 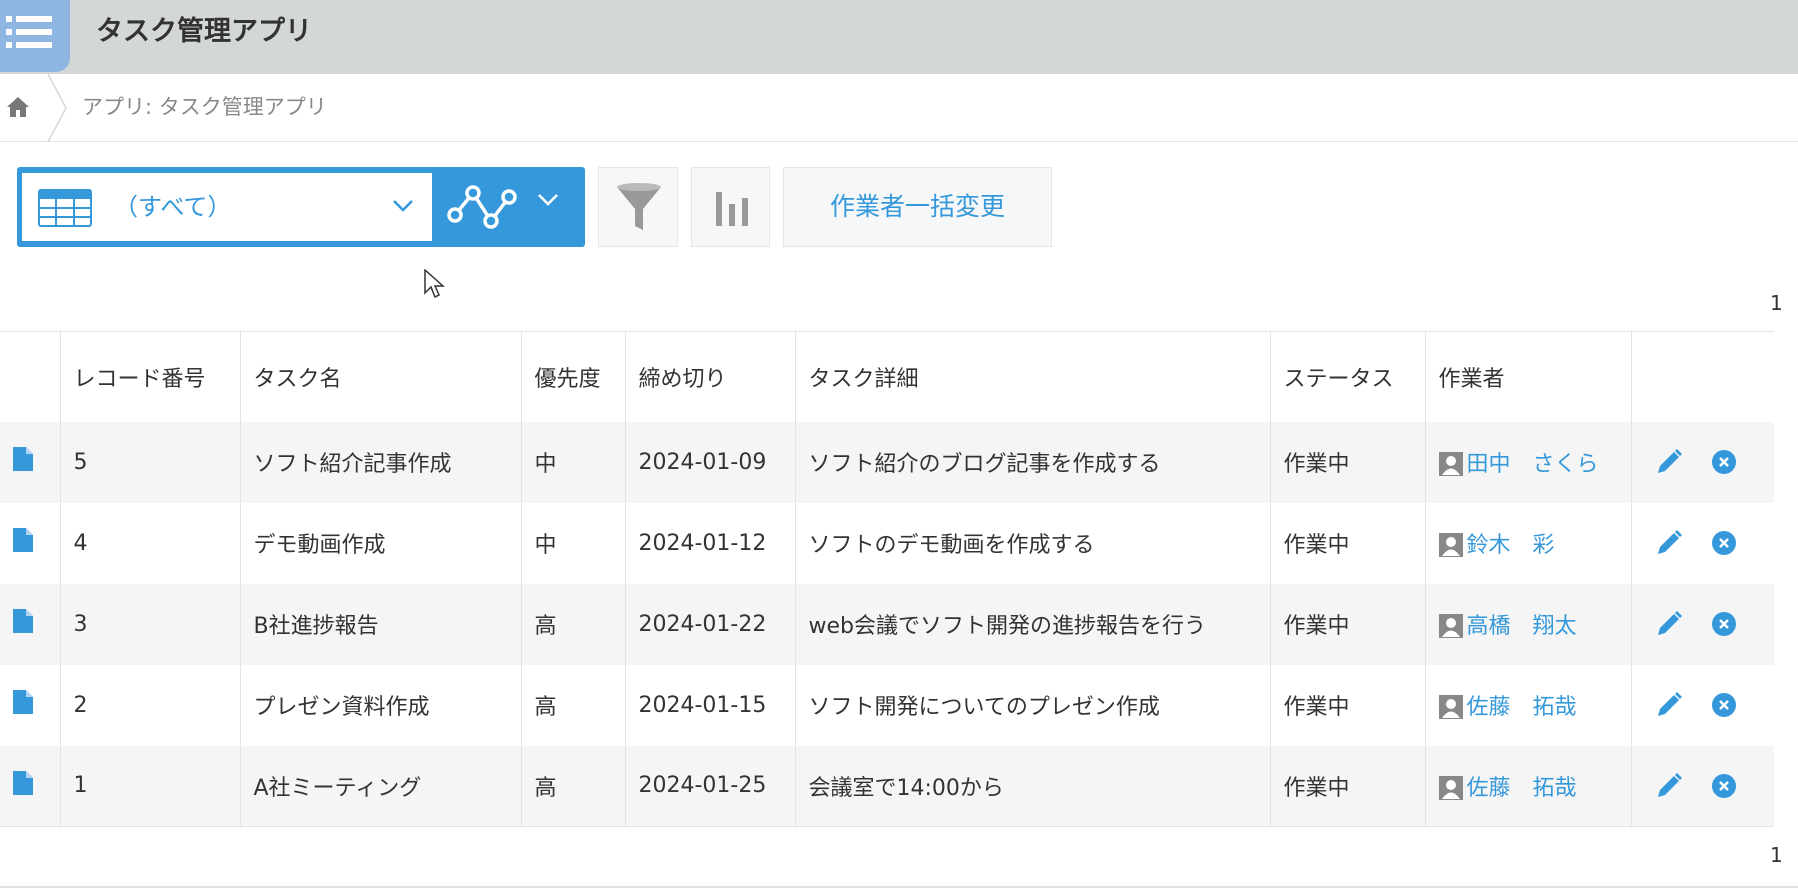 What do you see at coordinates (57, 108) in the screenshot?
I see `breadcrumb-separator` at bounding box center [57, 108].